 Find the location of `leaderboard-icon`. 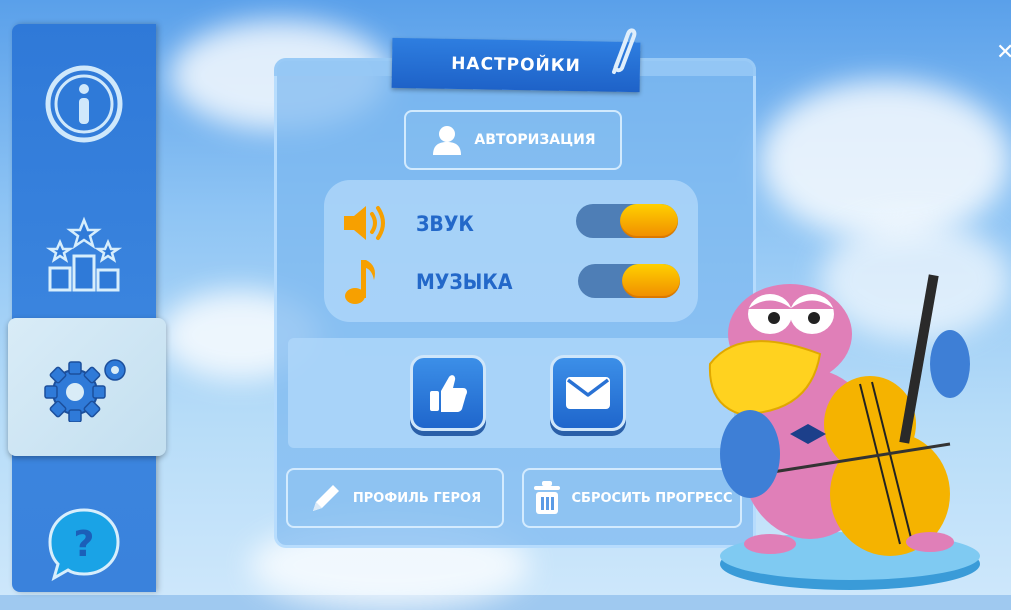

leaderboard-icon is located at coordinates (84, 254).